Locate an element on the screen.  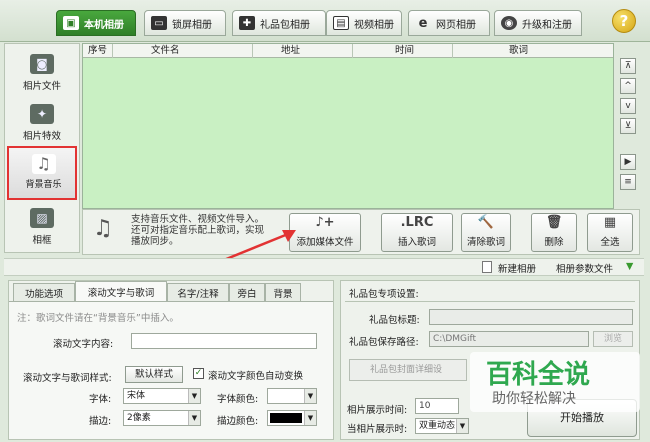
display-time-input: 10 is located at coordinates (437, 406).